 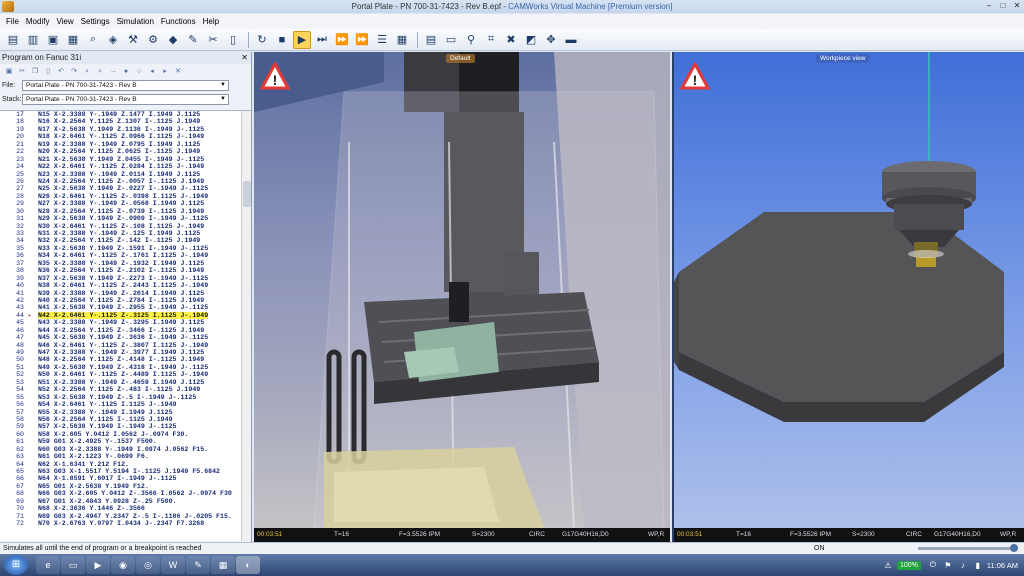 What do you see at coordinates (178, 71) in the screenshot?
I see `options-icon: ✕` at bounding box center [178, 71].